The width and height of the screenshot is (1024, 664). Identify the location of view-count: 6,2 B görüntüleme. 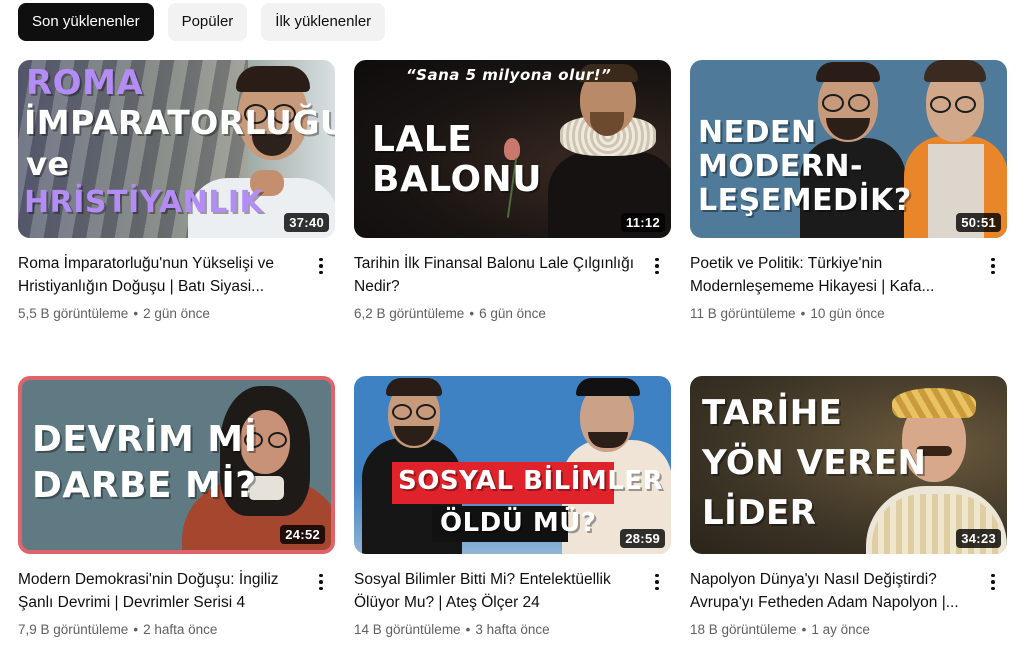
(409, 313).